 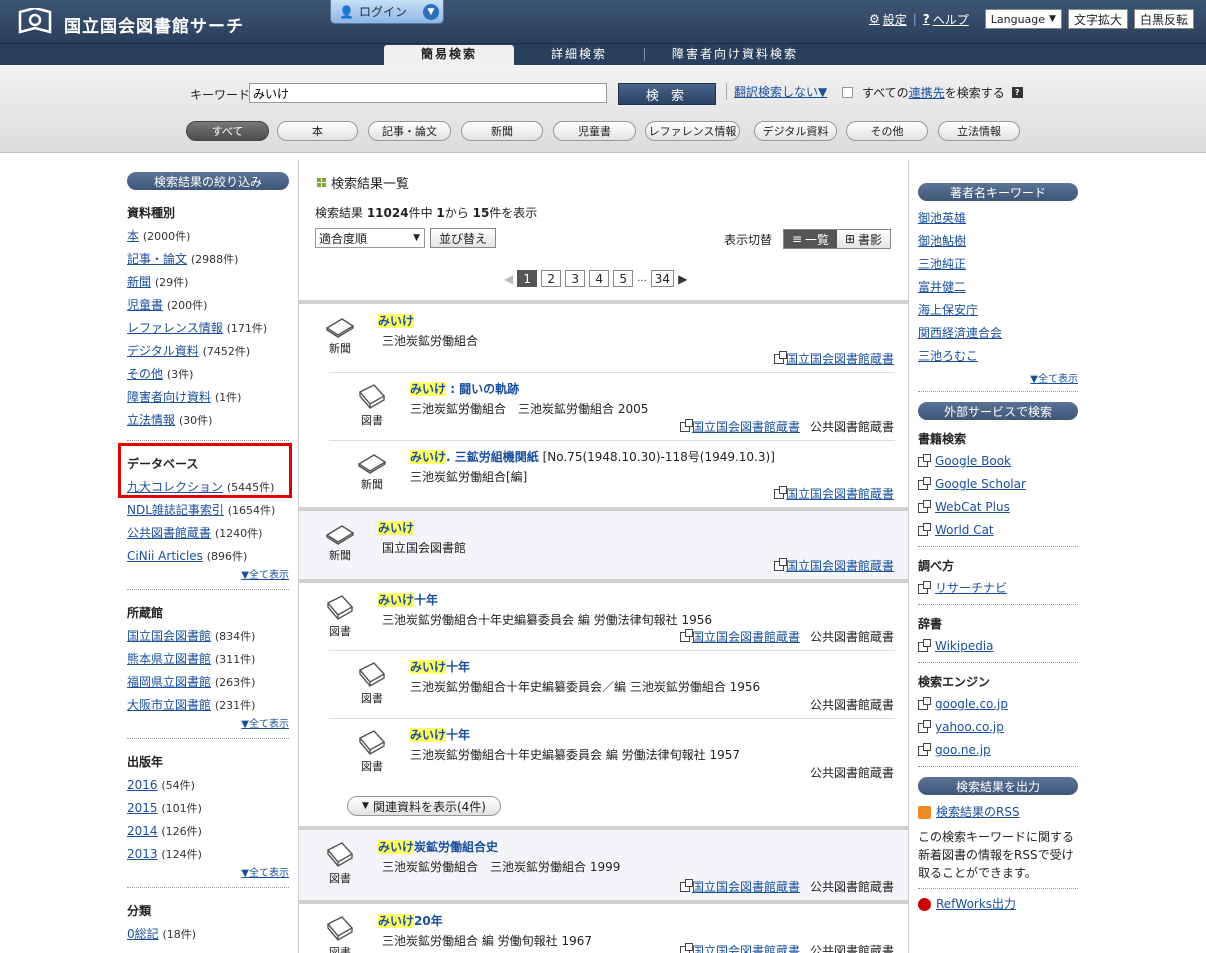 What do you see at coordinates (810, 239) in the screenshot?
I see `list-view-button: ≡ 一覧` at bounding box center [810, 239].